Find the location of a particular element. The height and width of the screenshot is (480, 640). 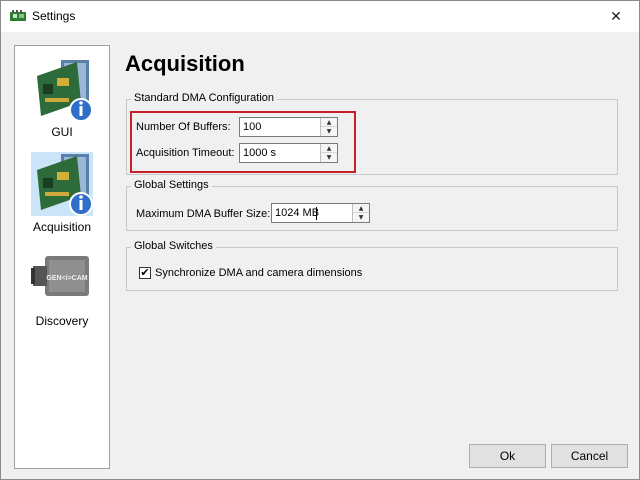

genicam-logo-text: GEN<i>CAM is located at coordinates (66, 278).